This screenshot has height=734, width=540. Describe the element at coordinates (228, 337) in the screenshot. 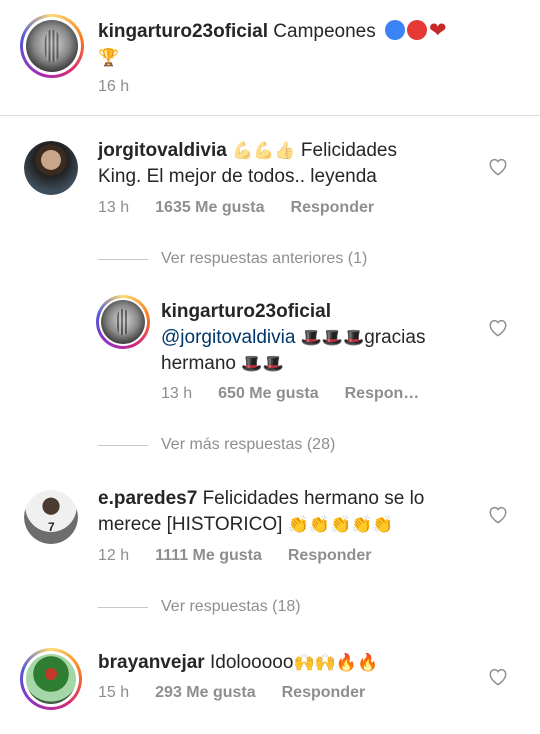

I see `reply-mention: @jorgitovaldivia` at that location.